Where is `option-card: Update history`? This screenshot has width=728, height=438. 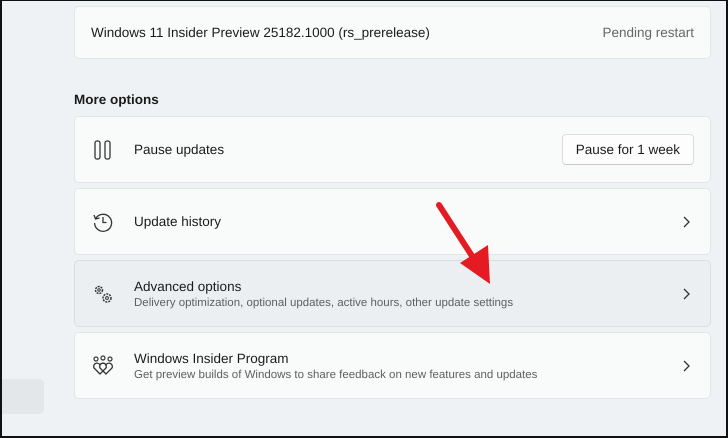 option-card: Update history is located at coordinates (392, 221).